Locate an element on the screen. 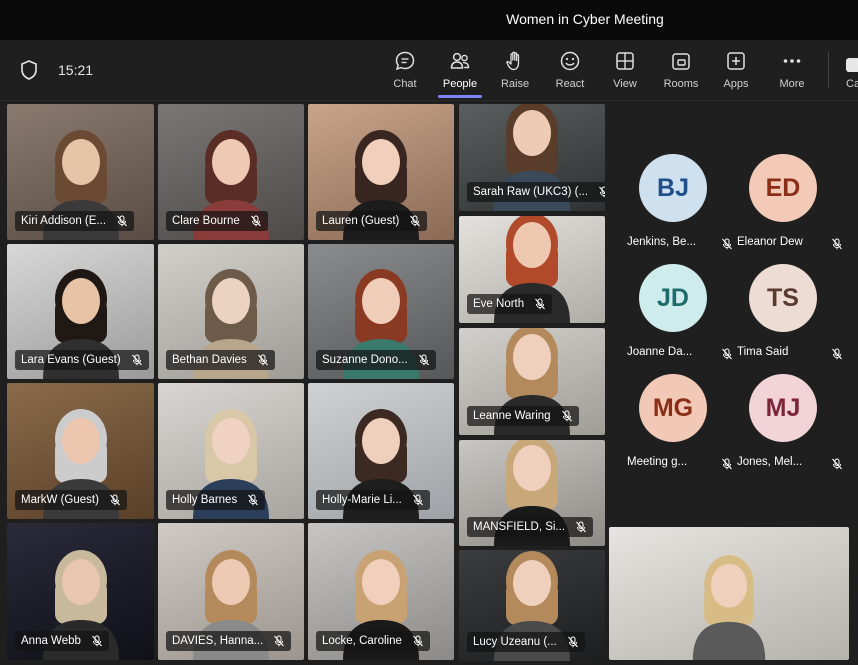 The image size is (858, 665). shield-icon is located at coordinates (29, 70).